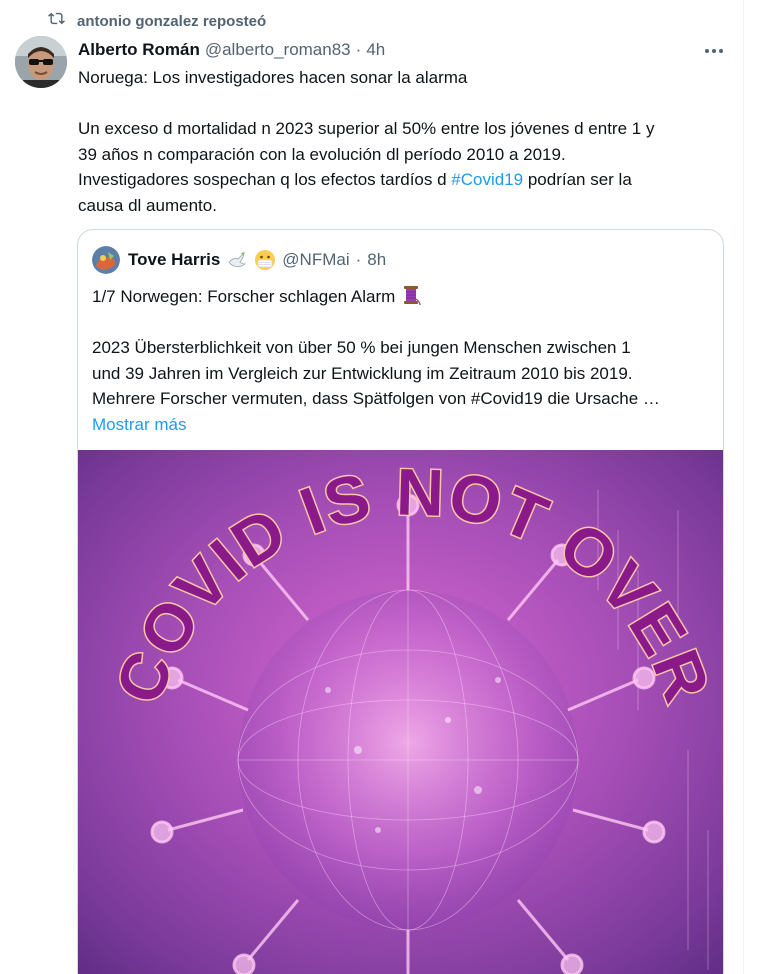 Image resolution: width=764 pixels, height=974 pixels. I want to click on tweet-time: 4h, so click(375, 50).